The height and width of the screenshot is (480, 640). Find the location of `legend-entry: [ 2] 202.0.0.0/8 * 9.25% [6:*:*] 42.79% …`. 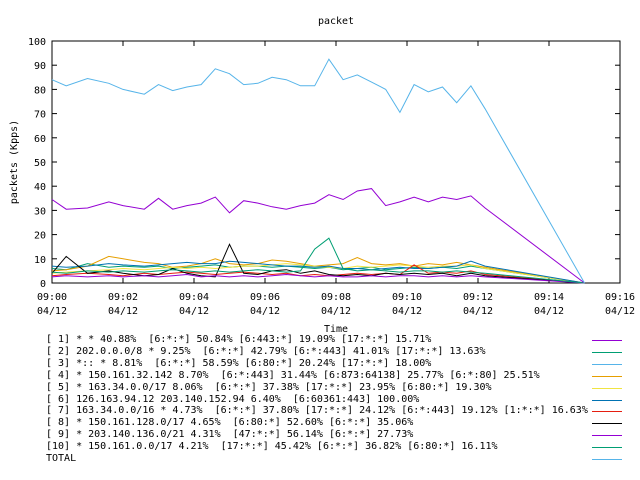

legend-entry: [ 2] 202.0.0.0/8 * 9.25% [6:*:*] 42.79% … is located at coordinates (266, 351).